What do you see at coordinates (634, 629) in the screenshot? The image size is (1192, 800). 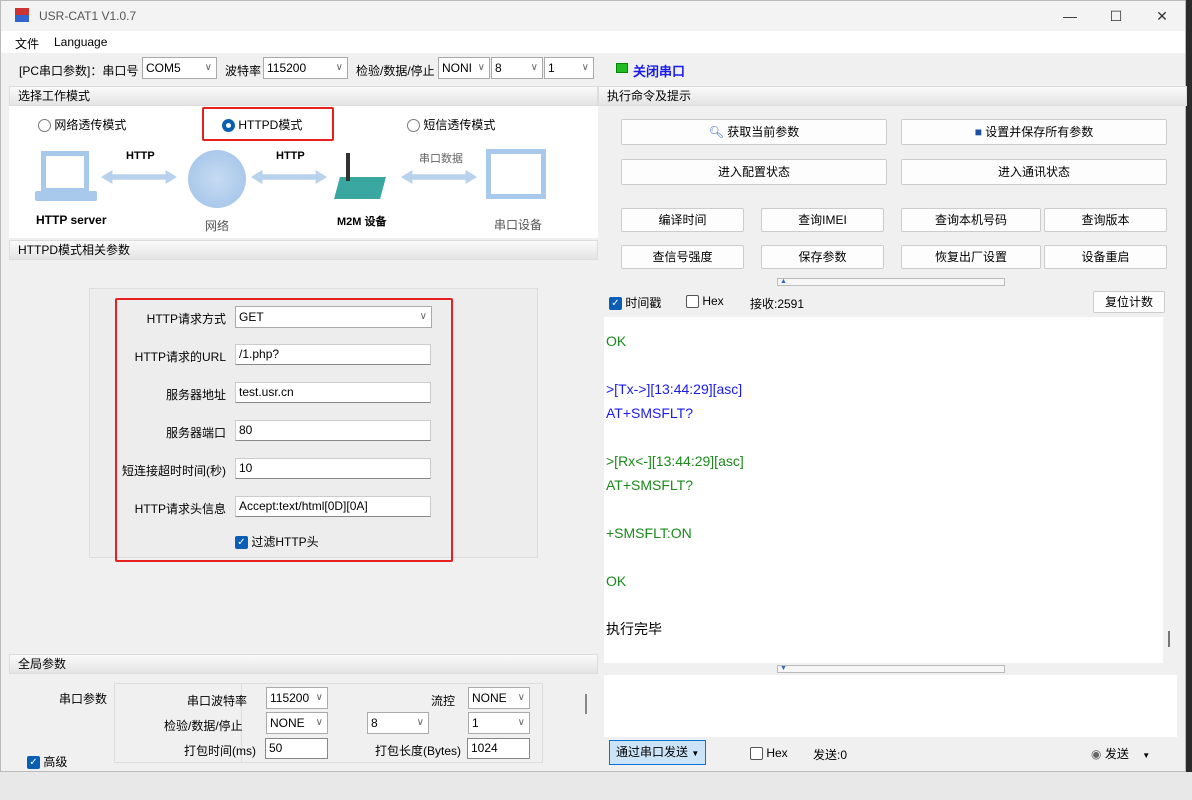 I see `log-line: 执行完毕` at bounding box center [634, 629].